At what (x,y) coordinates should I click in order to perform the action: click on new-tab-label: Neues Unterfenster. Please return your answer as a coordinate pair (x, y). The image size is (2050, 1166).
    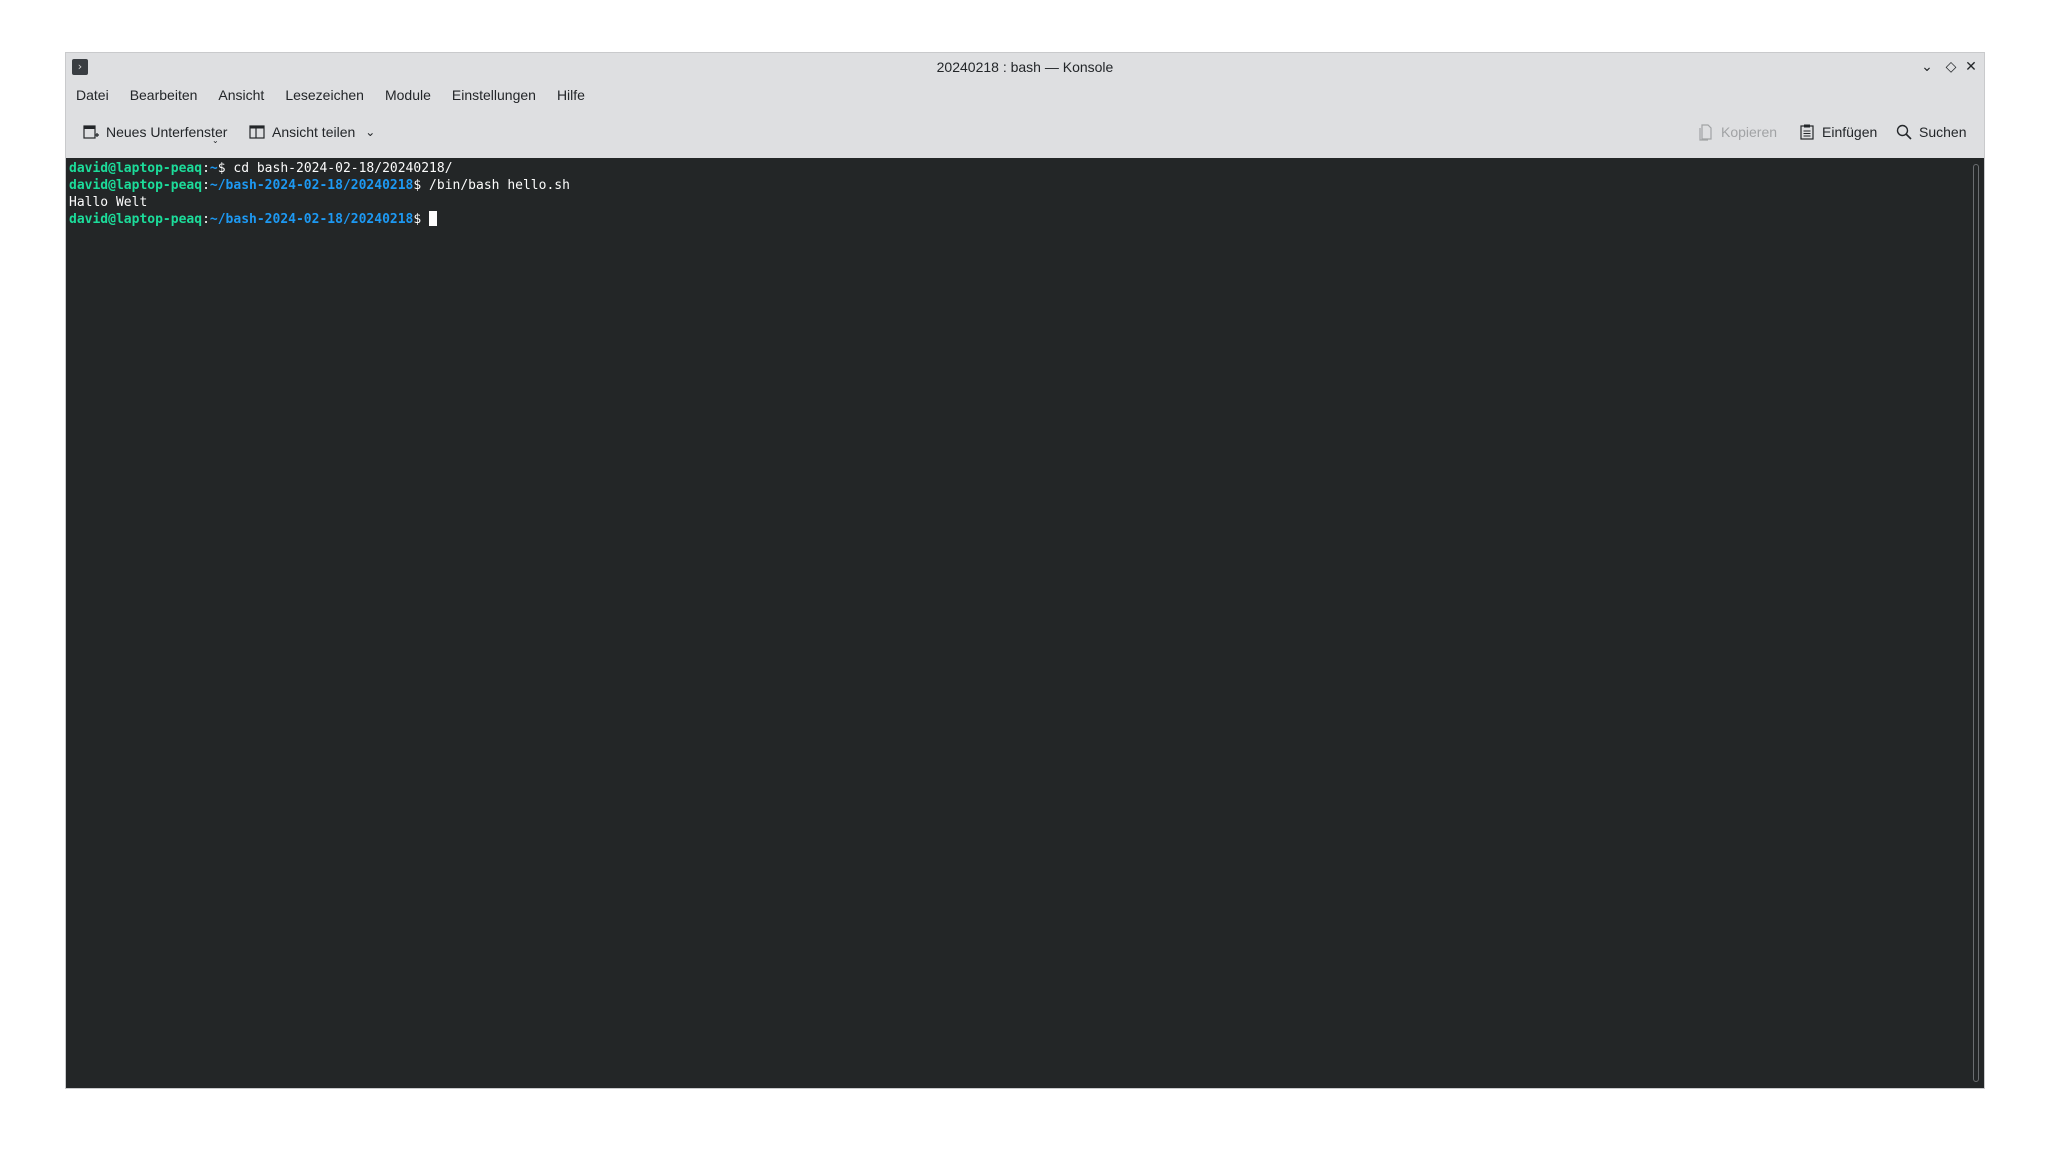
    Looking at the image, I should click on (167, 132).